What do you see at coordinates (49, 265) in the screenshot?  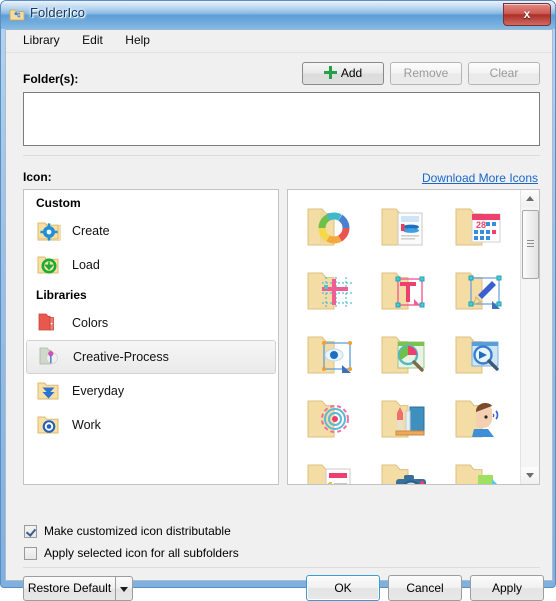 I see `folder-download-icon` at bounding box center [49, 265].